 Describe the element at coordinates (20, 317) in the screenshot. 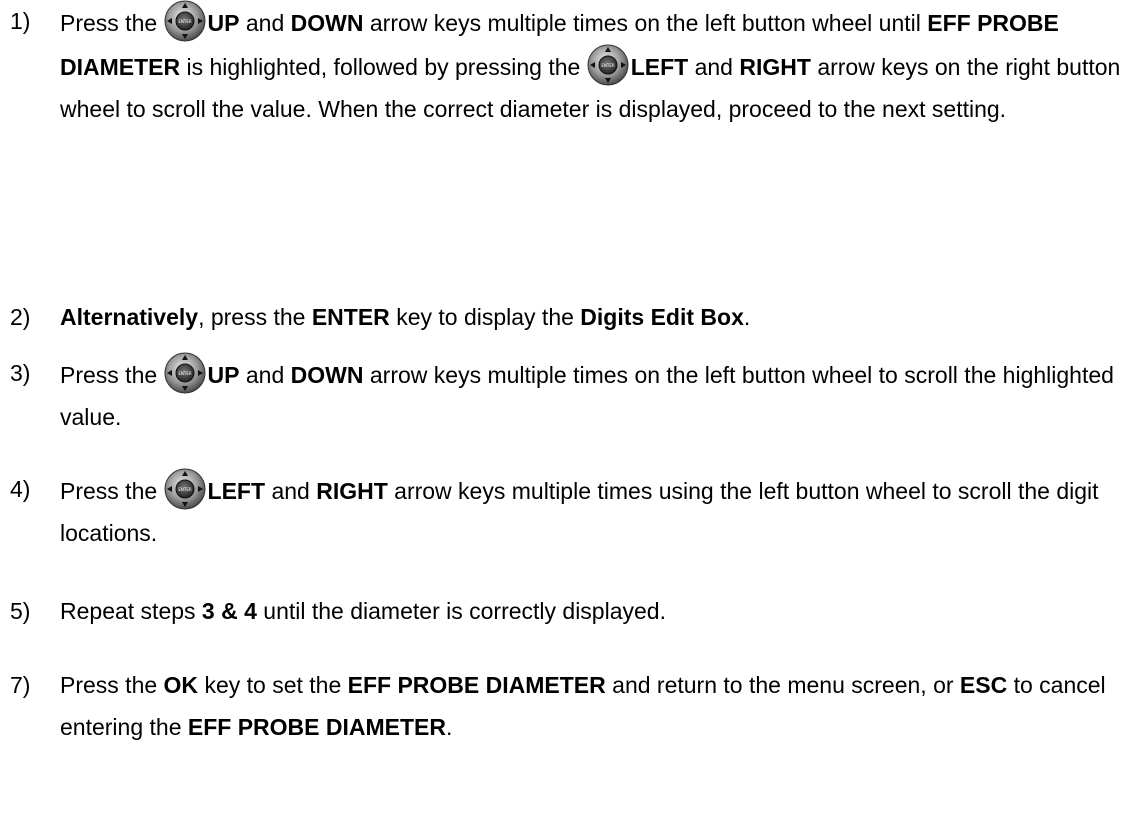

I see `step-number: 2)` at that location.